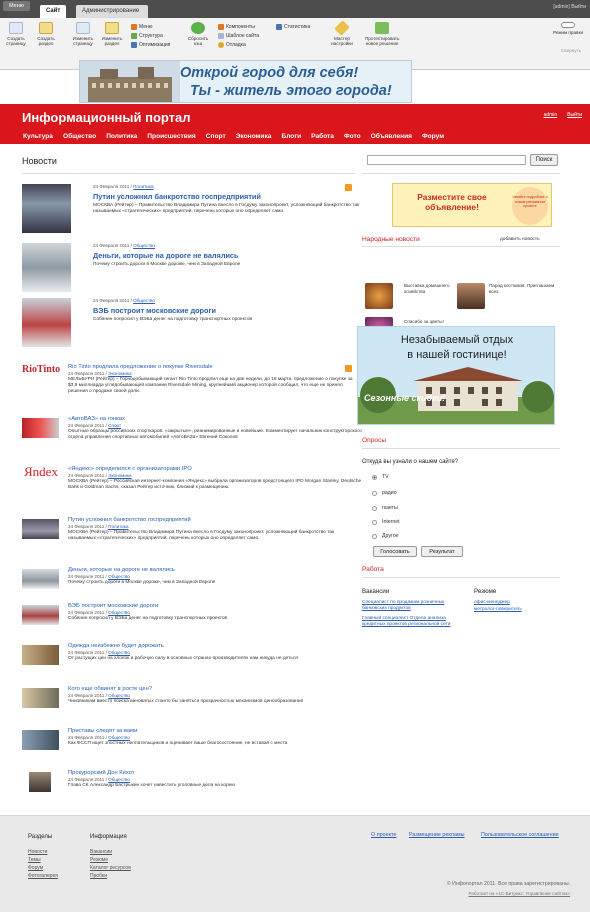 The width and height of the screenshot is (590, 912). Describe the element at coordinates (380, 477) in the screenshot. I see `poll-option-tv: TV` at that location.